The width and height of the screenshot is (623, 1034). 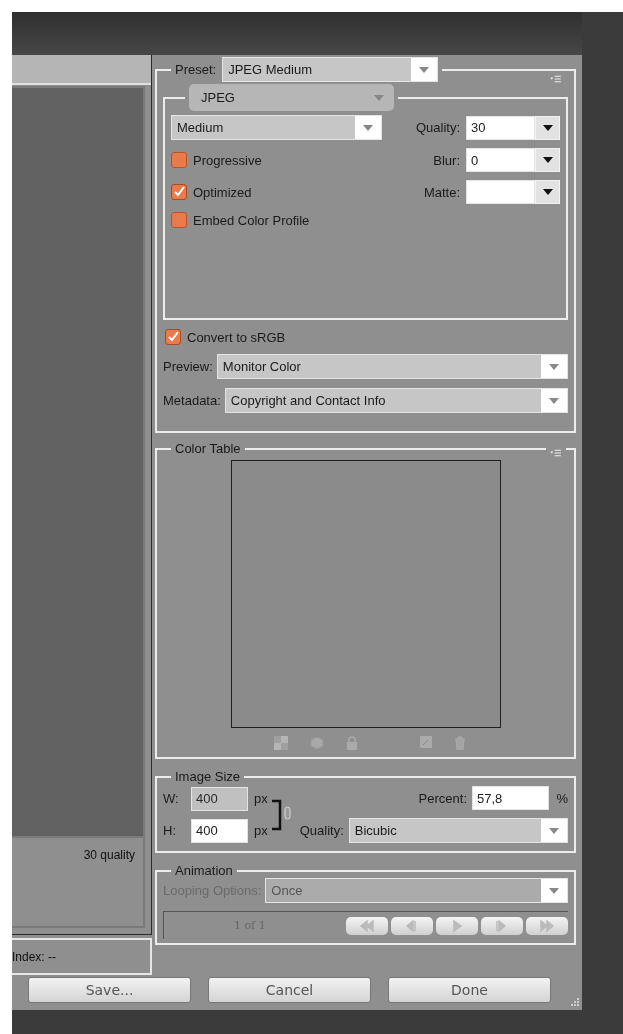 I want to click on resample-quality-label: Quality:, so click(x=321, y=830).